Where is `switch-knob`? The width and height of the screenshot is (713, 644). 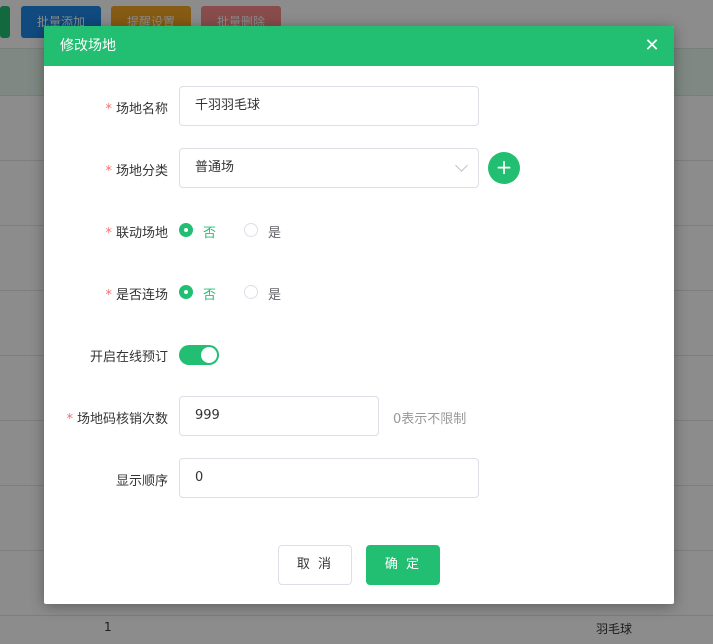
switch-knob is located at coordinates (209, 355).